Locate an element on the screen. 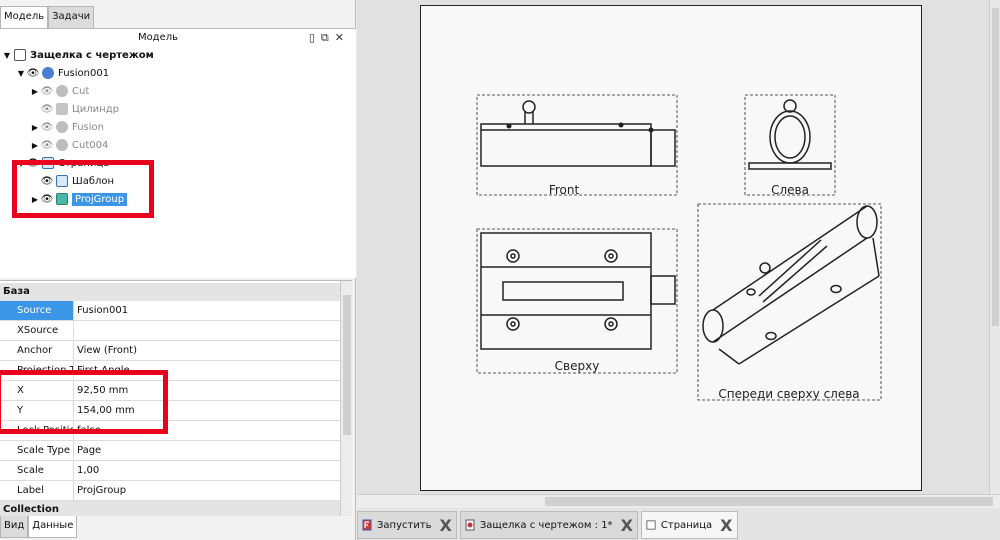 The width and height of the screenshot is (1000, 540). highlight-box-tree is located at coordinates (83, 189).